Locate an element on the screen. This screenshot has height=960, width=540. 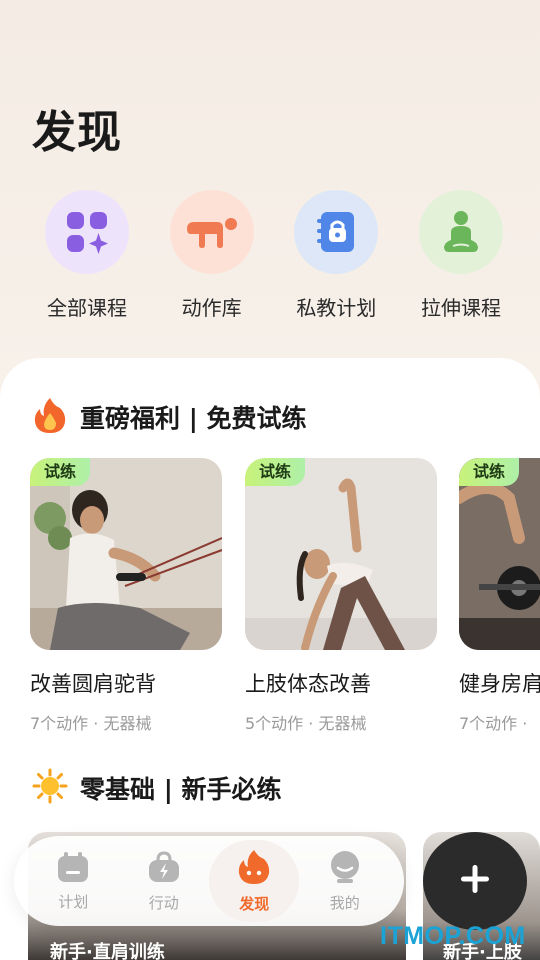
course-title: 改善圆肩驼背 is located at coordinates (93, 684).